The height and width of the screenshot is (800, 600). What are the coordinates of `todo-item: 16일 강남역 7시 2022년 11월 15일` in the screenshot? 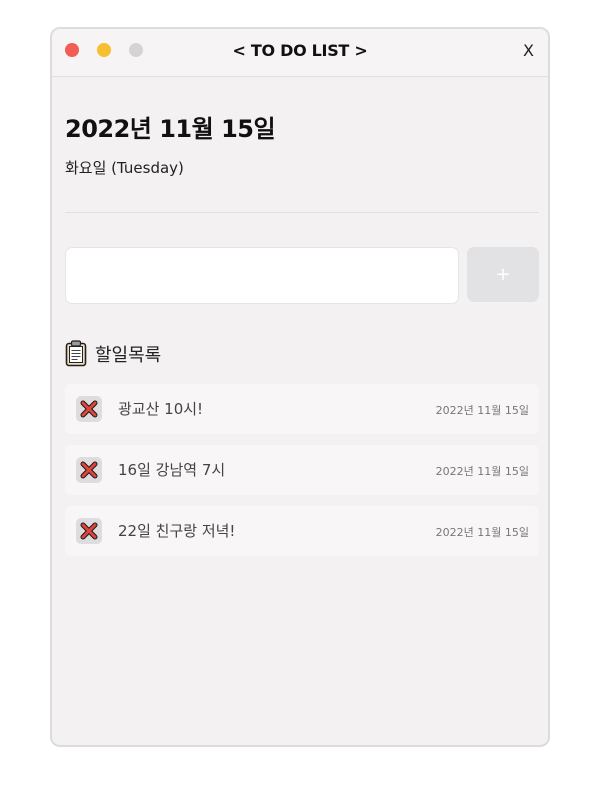 It's located at (302, 470).